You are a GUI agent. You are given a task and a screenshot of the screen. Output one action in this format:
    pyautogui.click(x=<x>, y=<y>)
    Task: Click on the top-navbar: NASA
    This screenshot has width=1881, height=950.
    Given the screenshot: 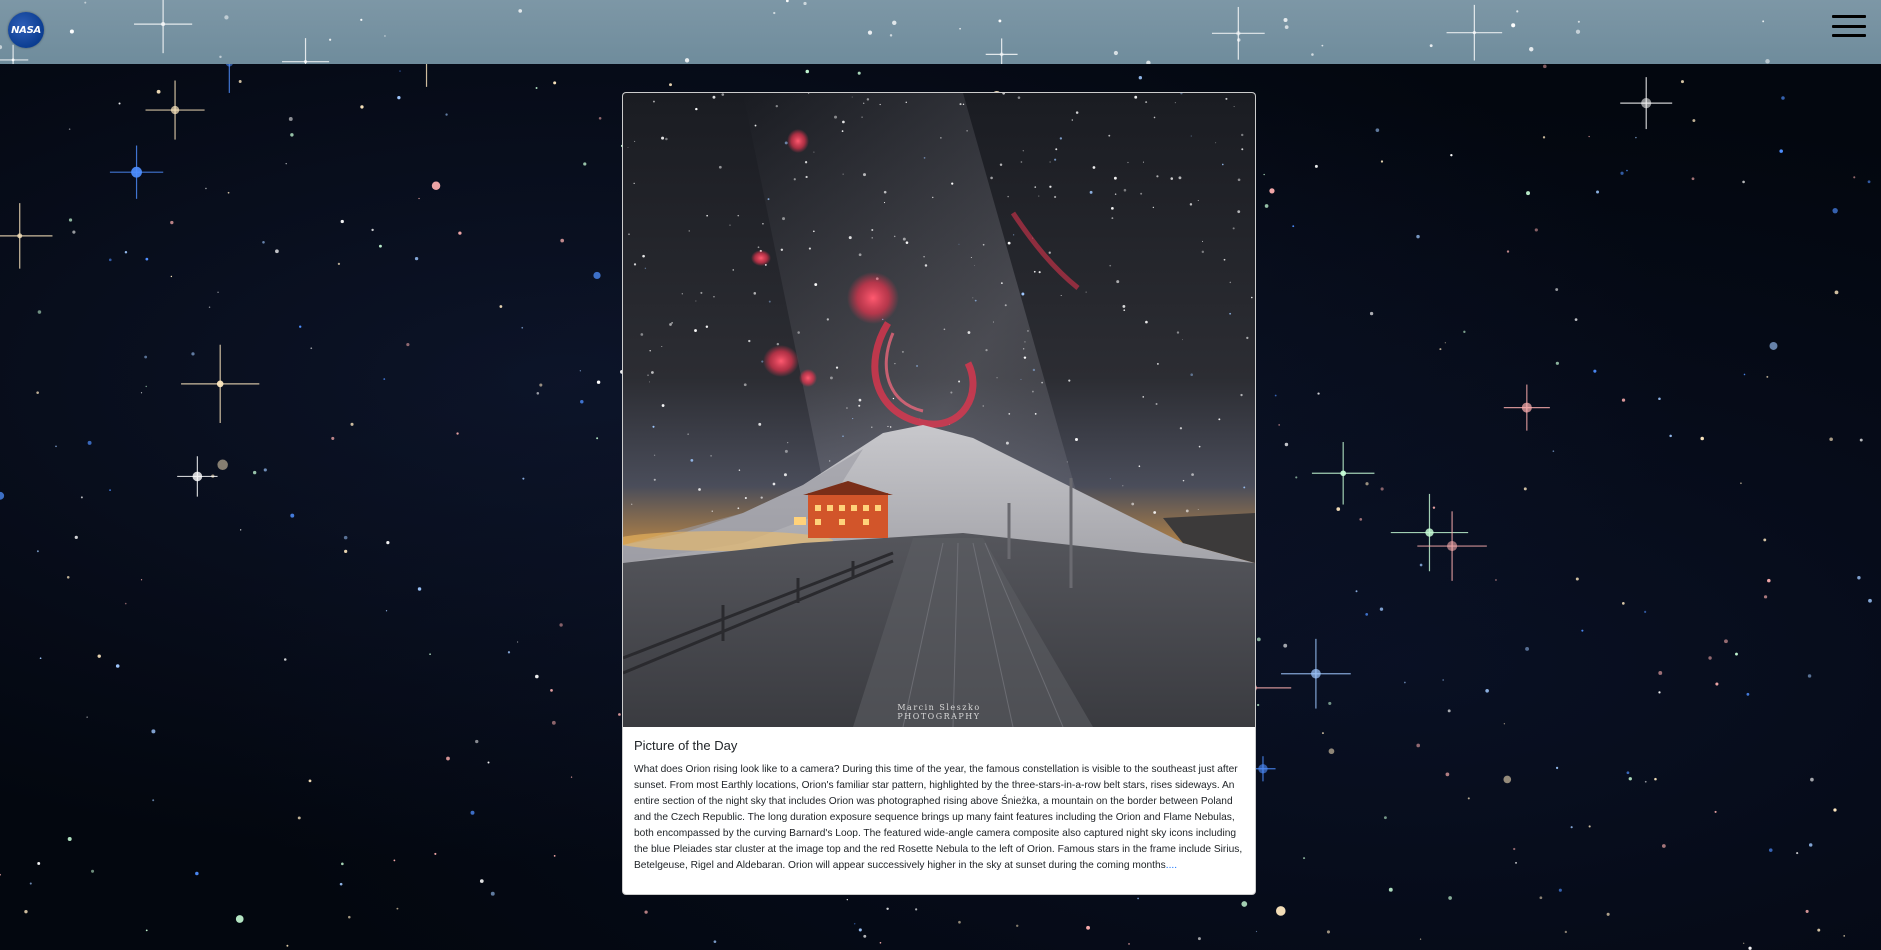 What is the action you would take?
    pyautogui.click(x=940, y=32)
    